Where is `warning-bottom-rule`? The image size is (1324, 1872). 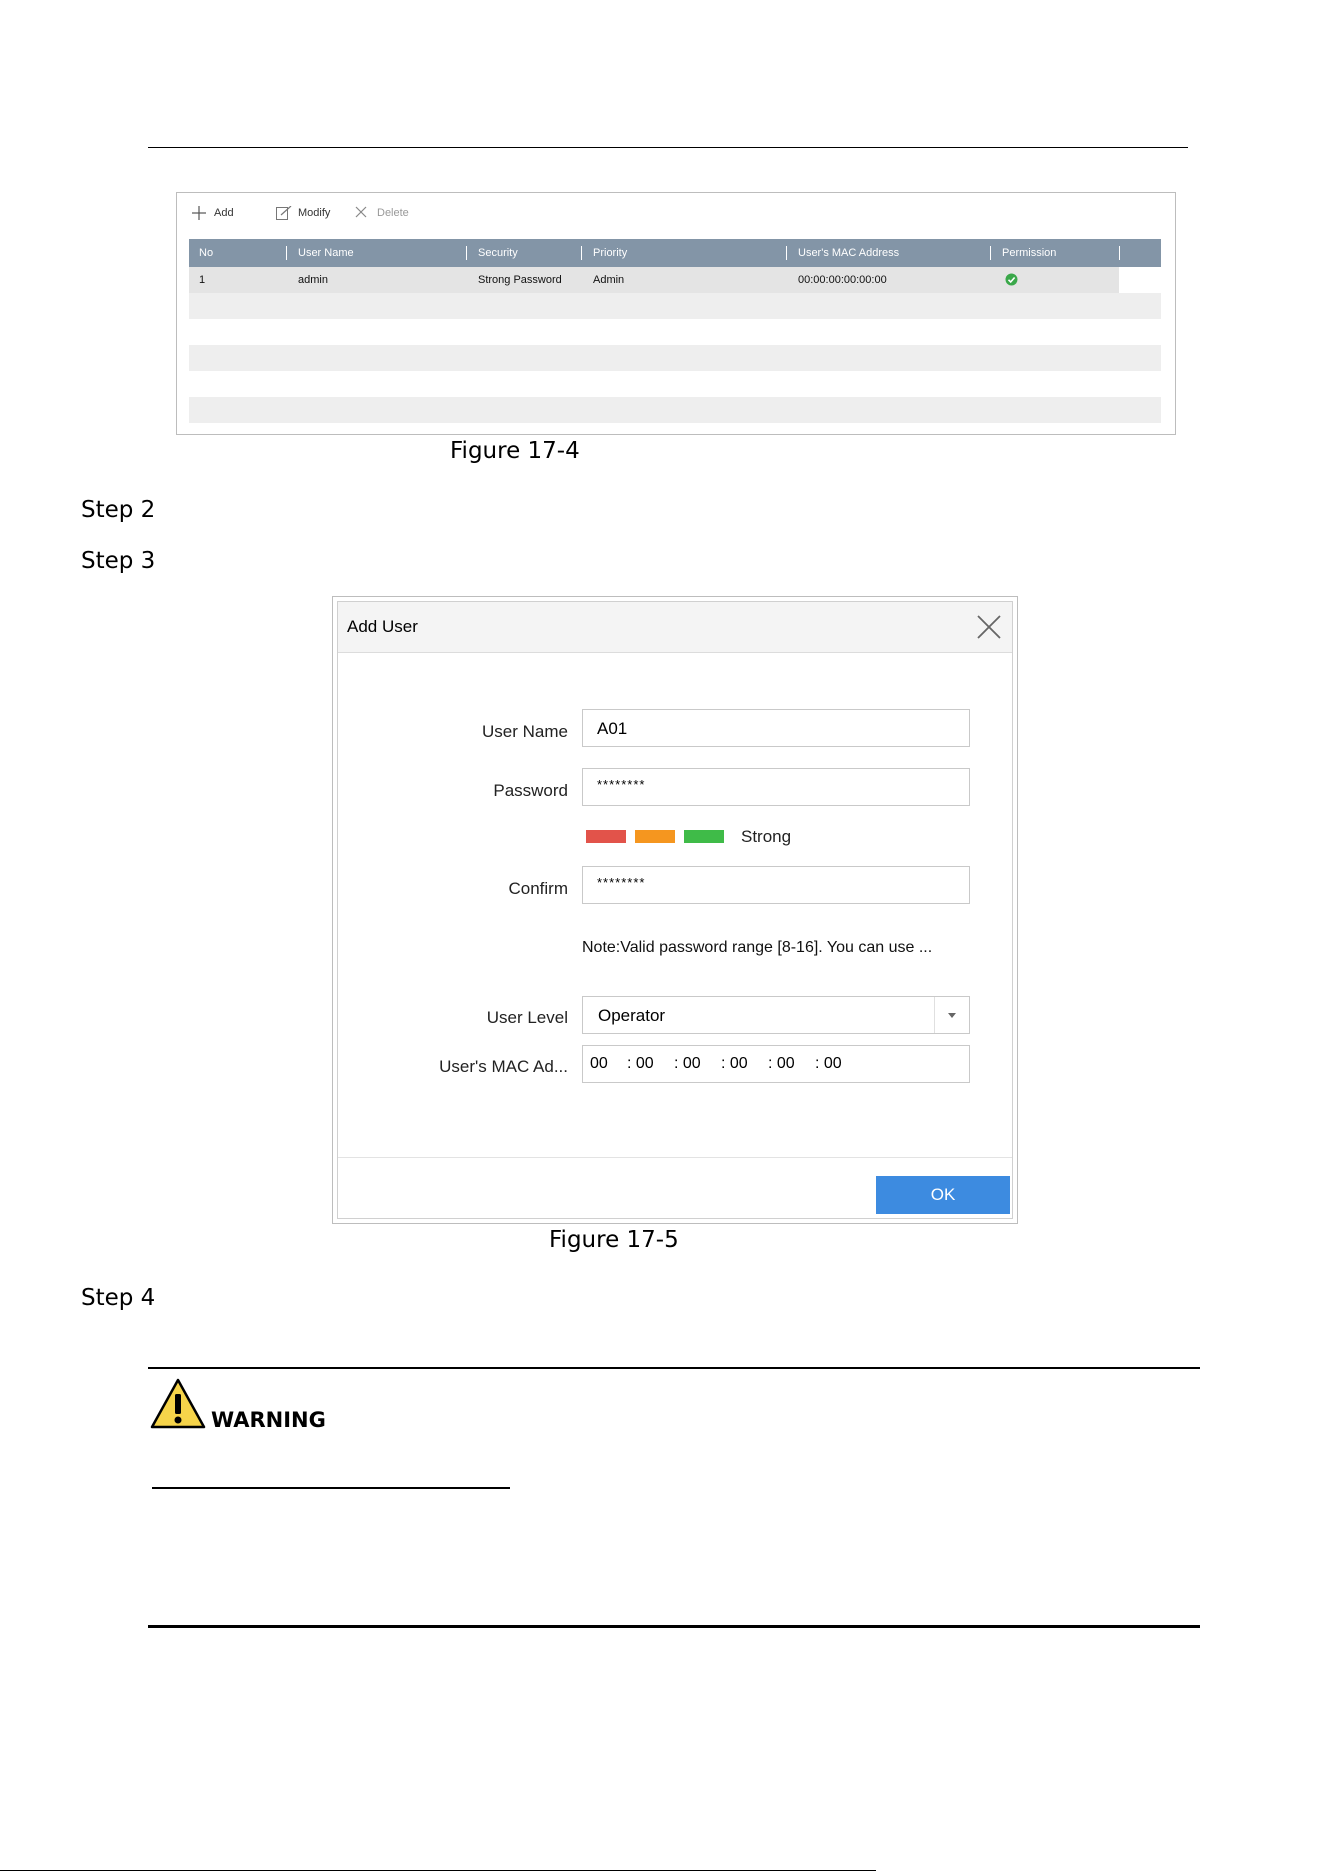
warning-bottom-rule is located at coordinates (674, 1626).